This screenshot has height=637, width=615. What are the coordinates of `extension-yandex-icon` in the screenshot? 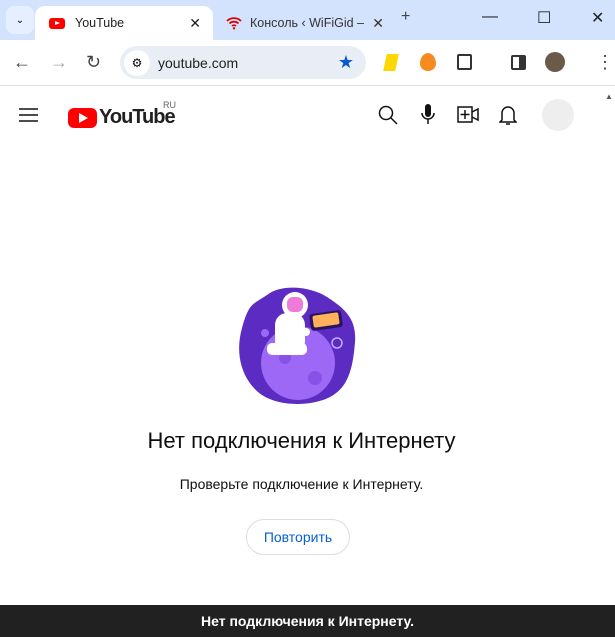 It's located at (391, 62).